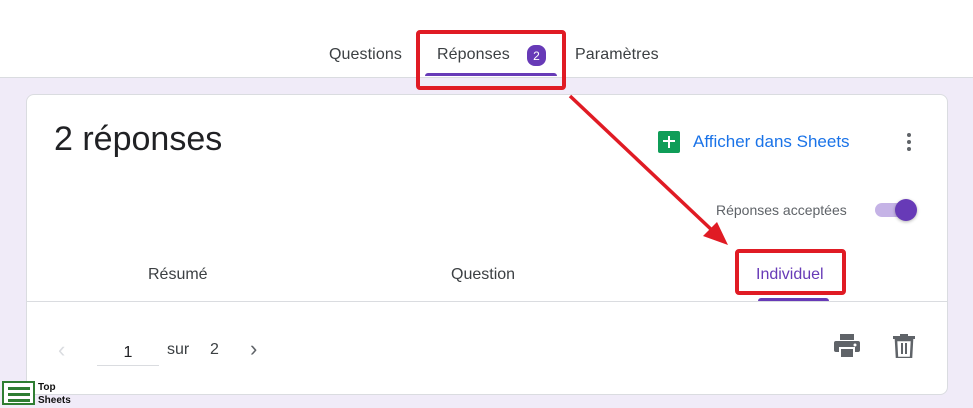  I want to click on page-number-input, so click(128, 349).